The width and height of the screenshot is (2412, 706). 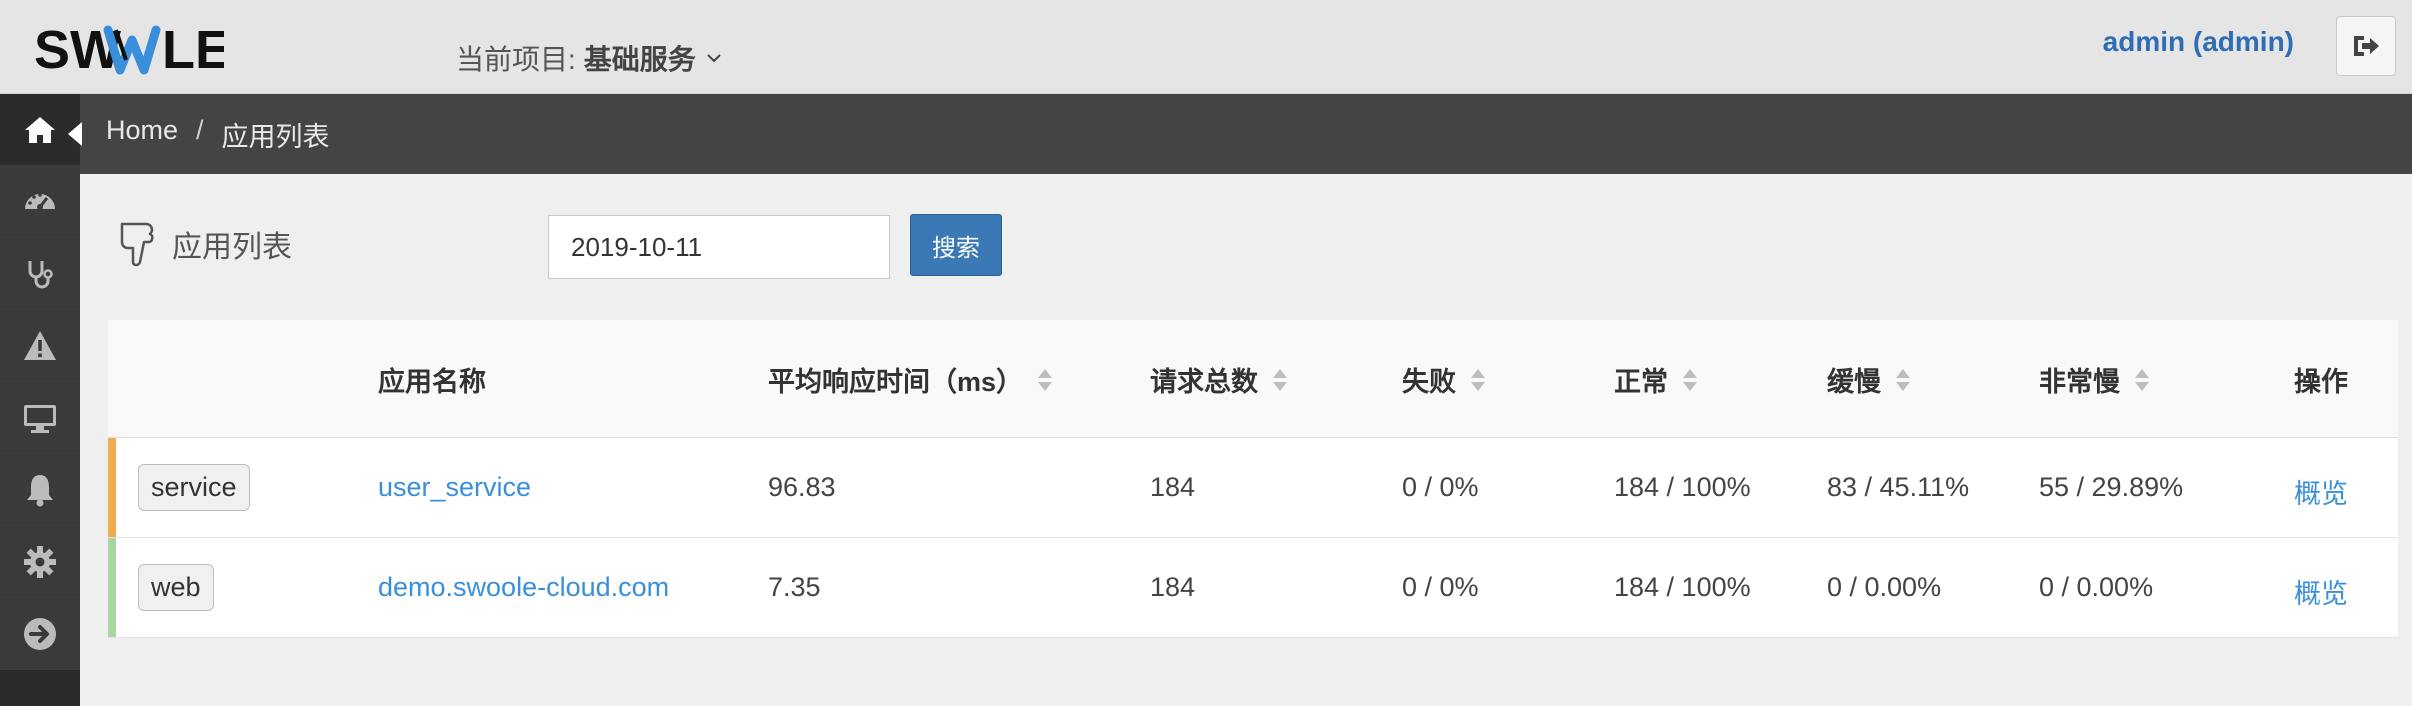 I want to click on logout-button, so click(x=2366, y=46).